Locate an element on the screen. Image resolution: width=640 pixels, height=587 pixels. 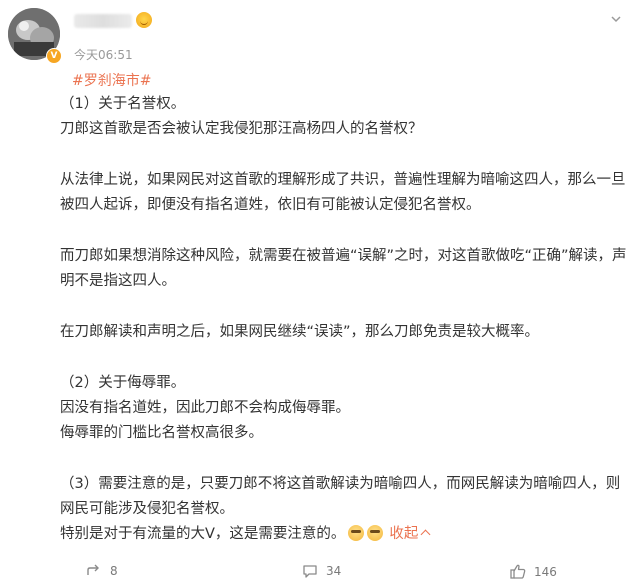
verified-badge-icon: V is located at coordinates (54, 56).